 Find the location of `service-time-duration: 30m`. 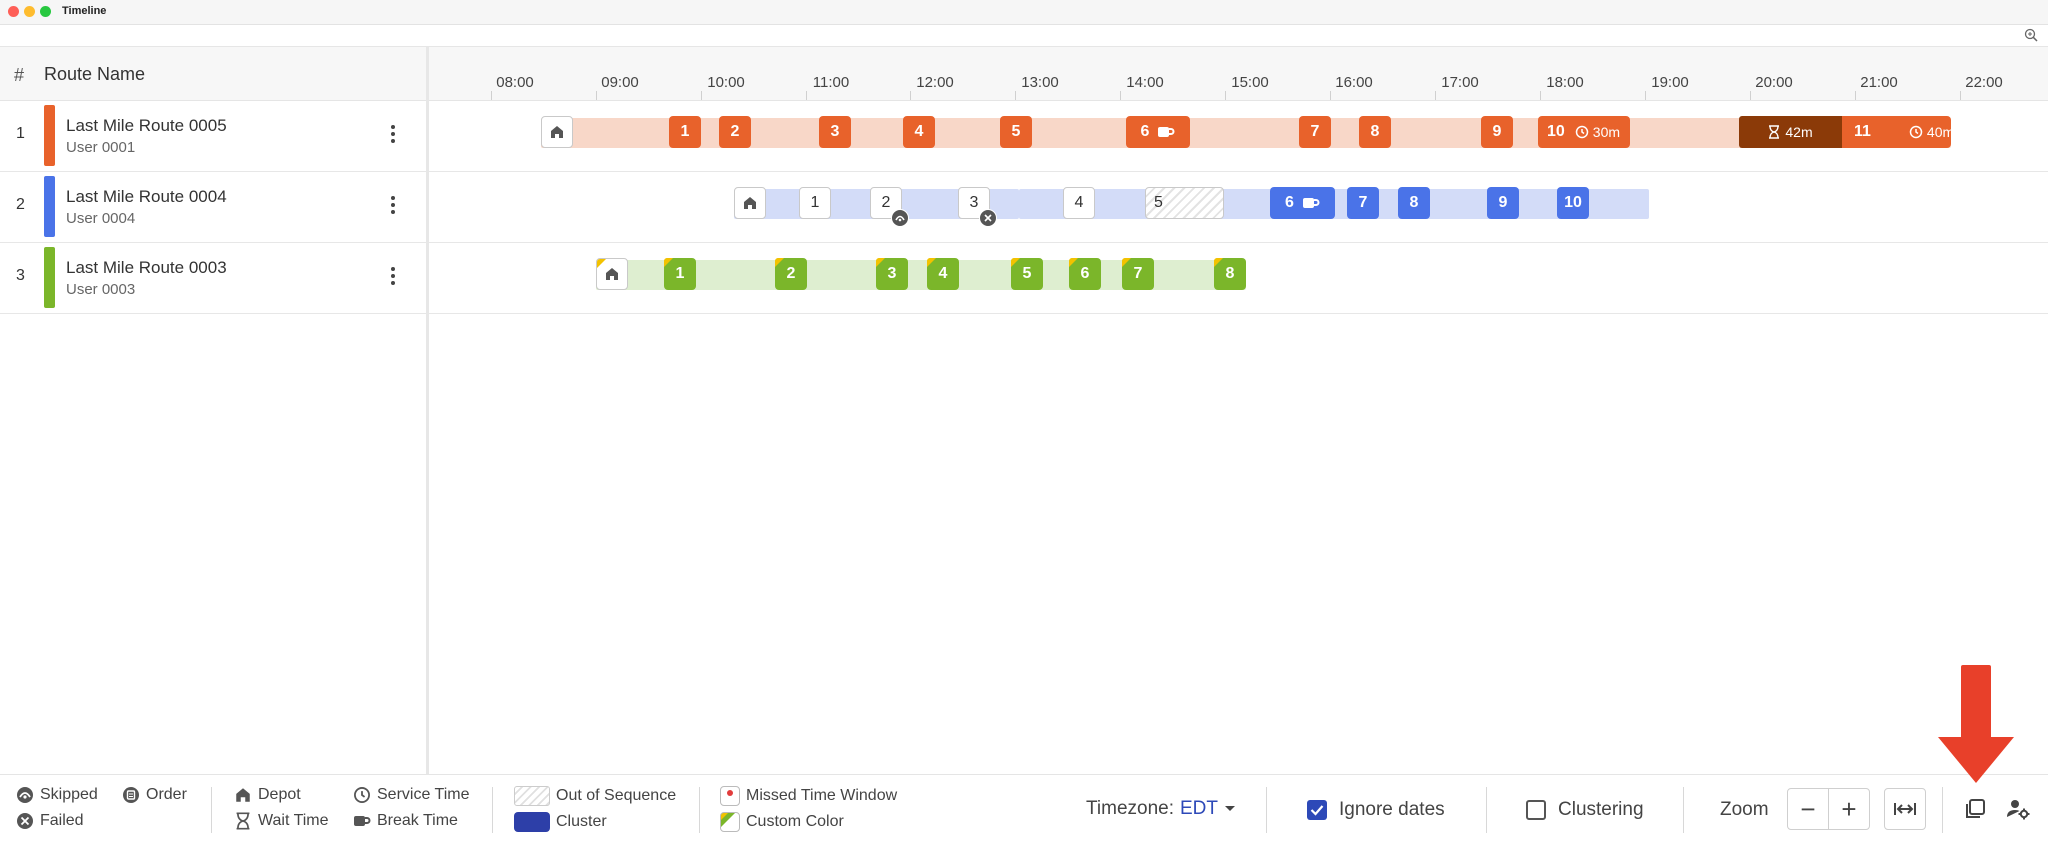

service-time-duration: 30m is located at coordinates (1606, 132).